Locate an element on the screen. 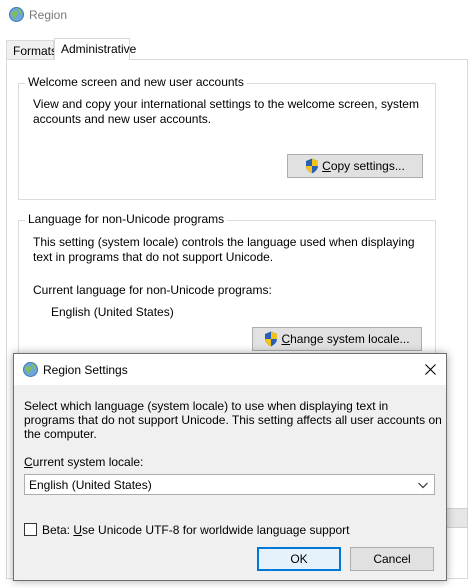  region-titlebar: Region is located at coordinates (237, 15).